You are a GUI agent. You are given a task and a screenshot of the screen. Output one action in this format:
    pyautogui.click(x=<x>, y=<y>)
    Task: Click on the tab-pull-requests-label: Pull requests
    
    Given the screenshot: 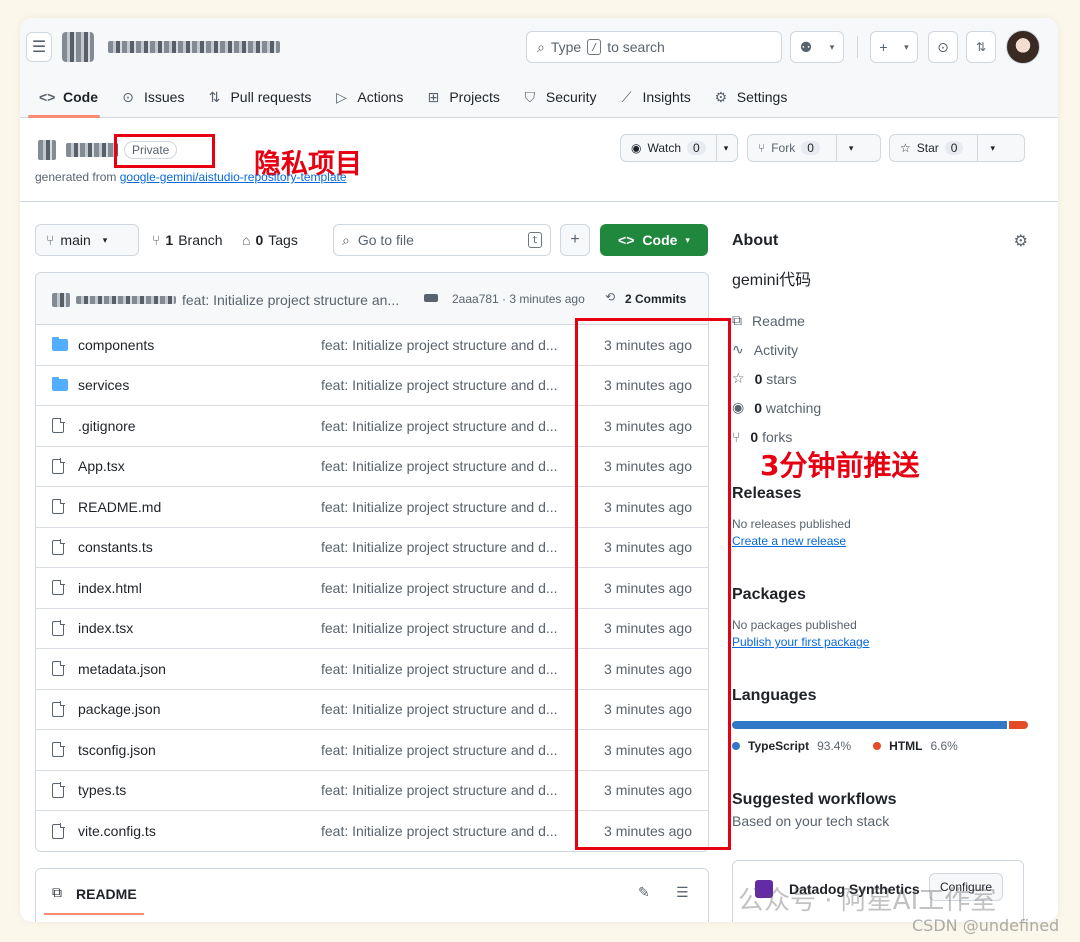 What is the action you would take?
    pyautogui.click(x=271, y=97)
    